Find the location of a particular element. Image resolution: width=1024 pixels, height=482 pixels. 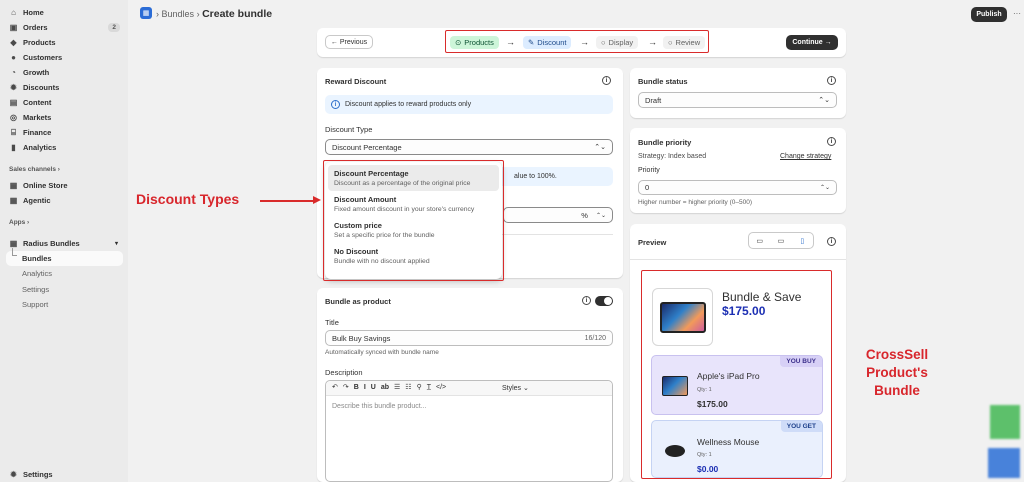

sync-note: Automatically synced with bundle name is located at coordinates (382, 352).